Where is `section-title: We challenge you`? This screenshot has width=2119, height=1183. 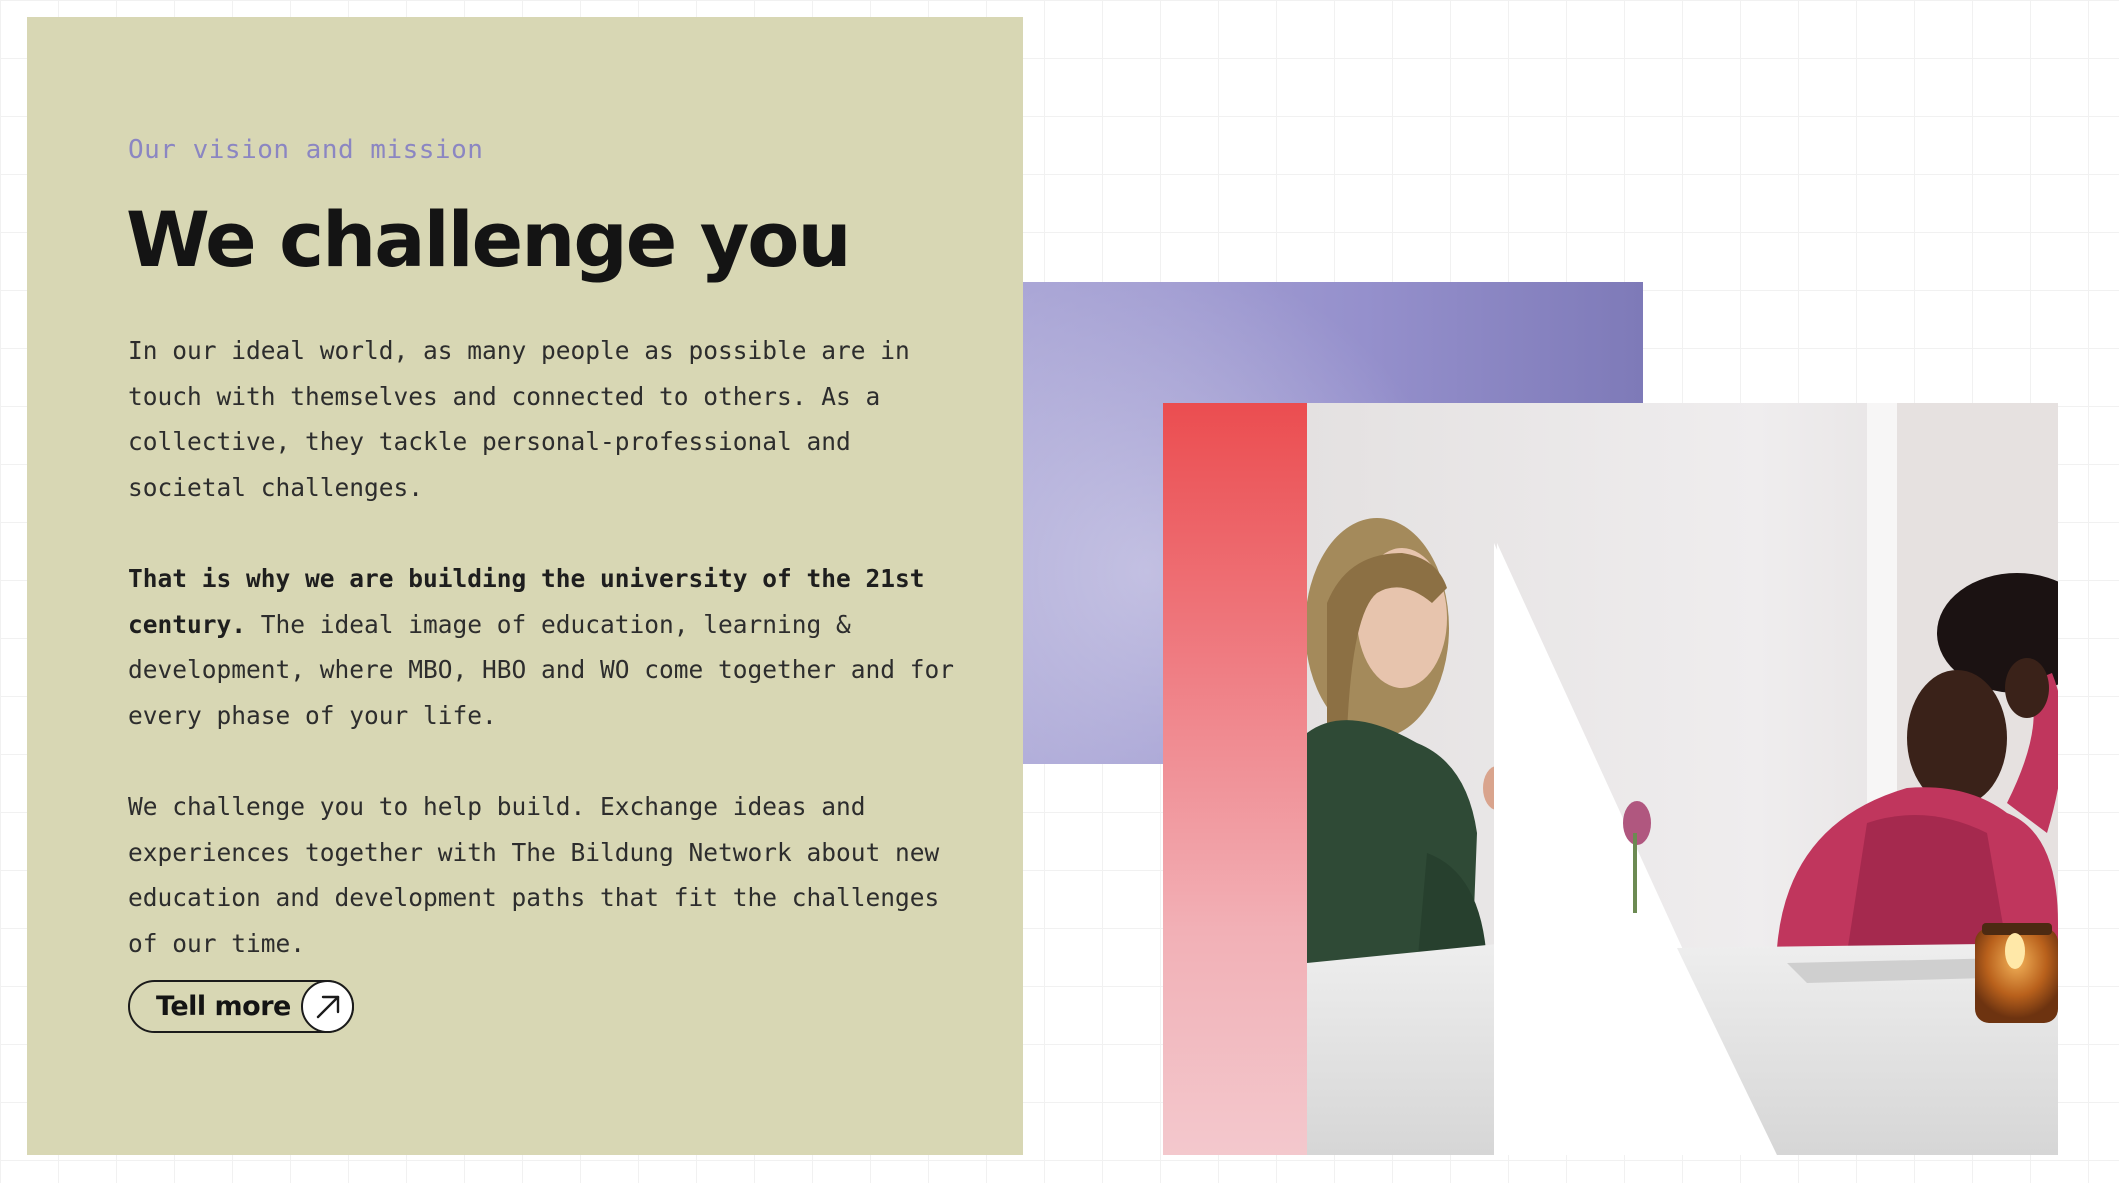 section-title: We challenge you is located at coordinates (489, 239).